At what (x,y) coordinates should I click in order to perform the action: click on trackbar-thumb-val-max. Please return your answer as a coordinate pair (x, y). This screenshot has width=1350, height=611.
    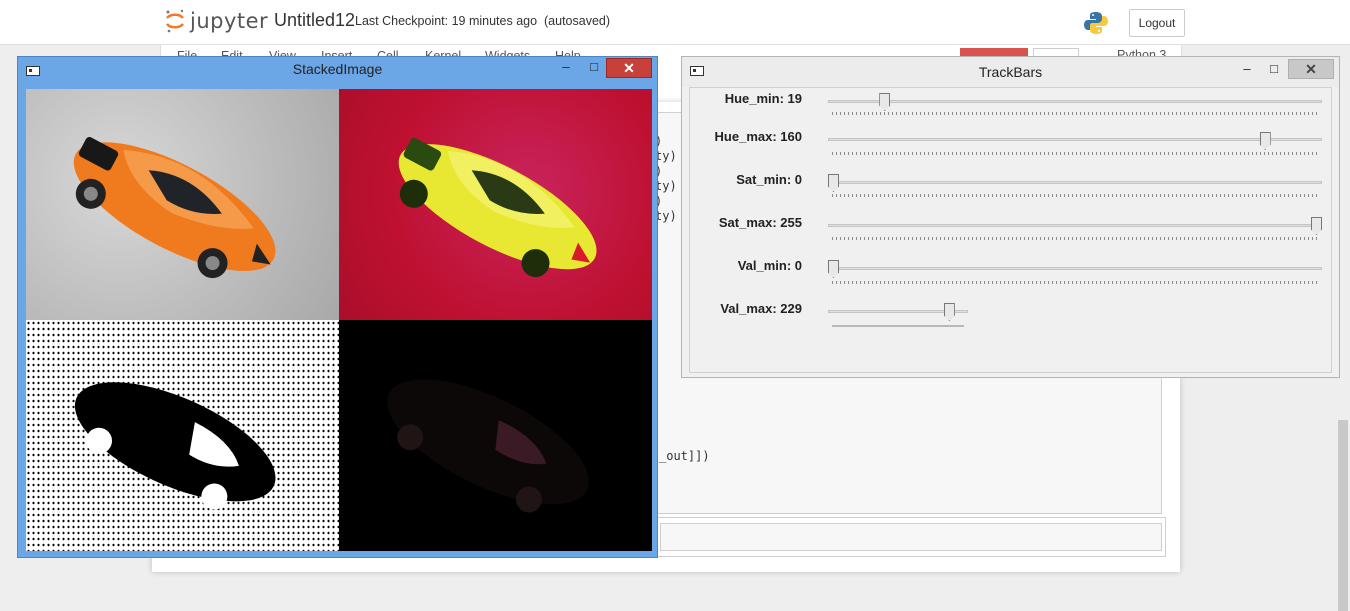
    Looking at the image, I should click on (949, 312).